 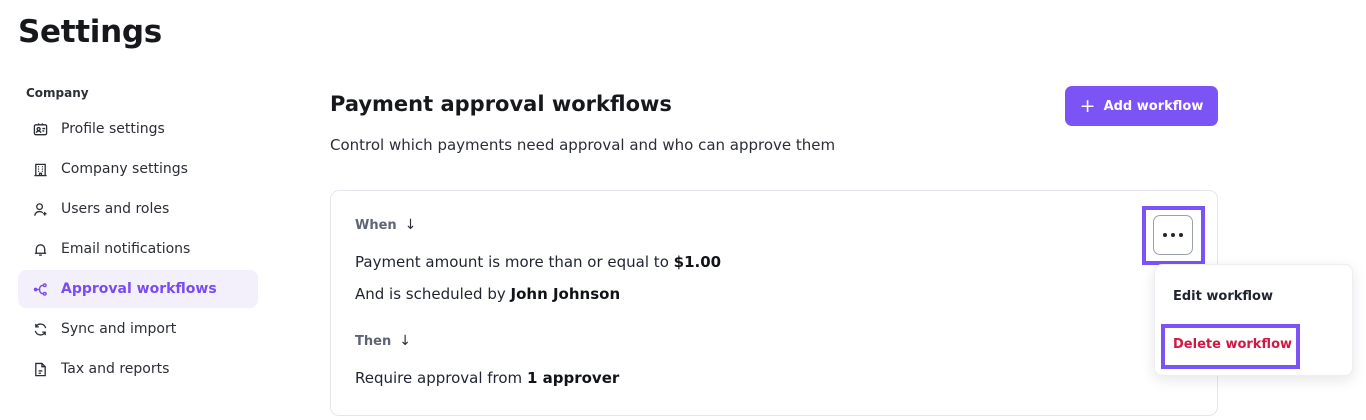 I want to click on document-icon, so click(x=40, y=369).